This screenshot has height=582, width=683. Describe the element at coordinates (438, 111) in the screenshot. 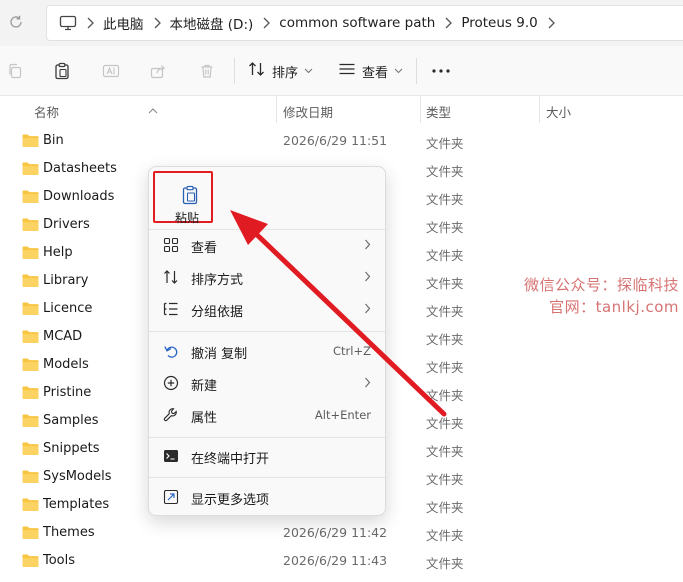

I see `column-header-type: 类型` at that location.